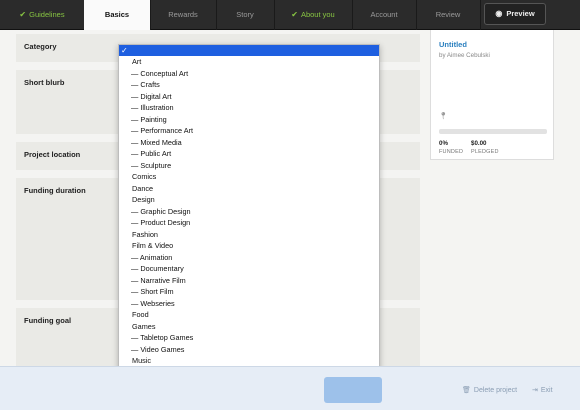 The height and width of the screenshot is (410, 580). What do you see at coordinates (249, 131) in the screenshot?
I see `category-option: — Performance Art` at bounding box center [249, 131].